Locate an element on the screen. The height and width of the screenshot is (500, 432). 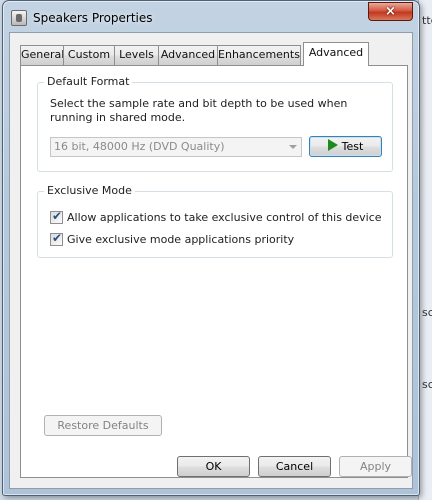
window-title: Speakers Properties is located at coordinates (93, 18).